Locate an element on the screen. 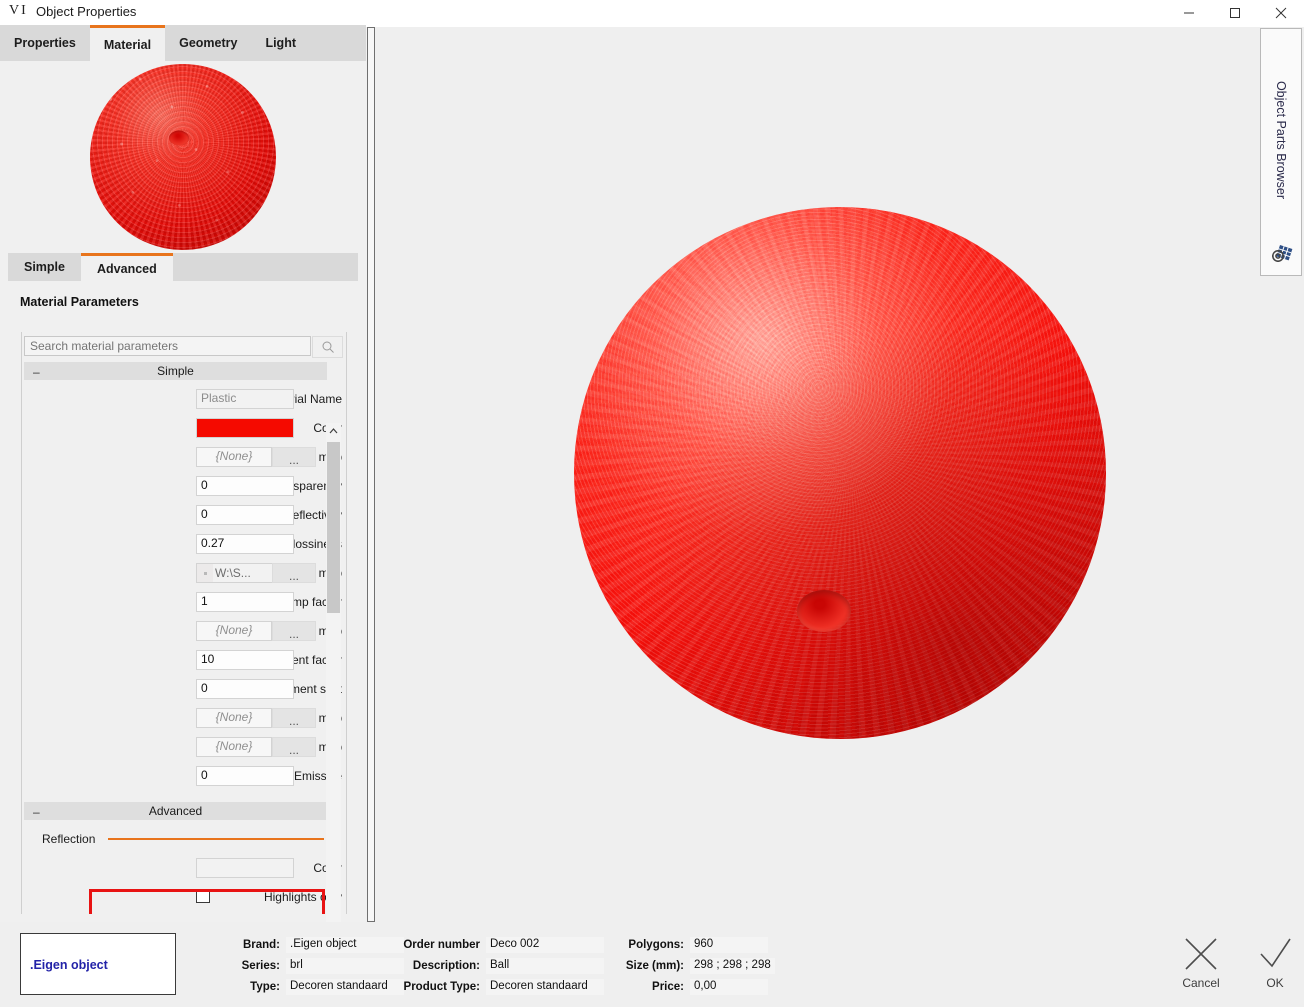 This screenshot has height=1007, width=1304. param-subheader-row: Reflection is located at coordinates (182, 840).